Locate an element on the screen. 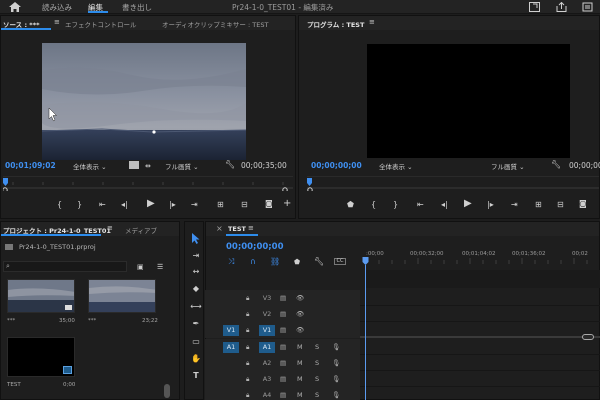 This screenshot has height=400, width=600. settings-square-icon is located at coordinates (134, 165).